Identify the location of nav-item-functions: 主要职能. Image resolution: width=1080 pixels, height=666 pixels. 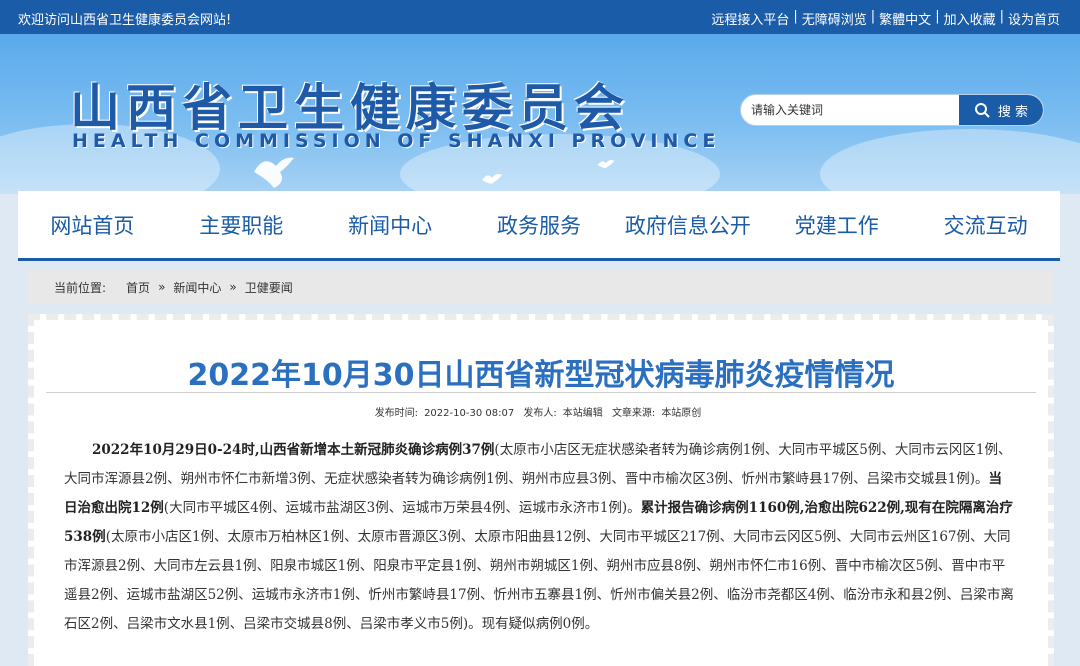
(241, 225).